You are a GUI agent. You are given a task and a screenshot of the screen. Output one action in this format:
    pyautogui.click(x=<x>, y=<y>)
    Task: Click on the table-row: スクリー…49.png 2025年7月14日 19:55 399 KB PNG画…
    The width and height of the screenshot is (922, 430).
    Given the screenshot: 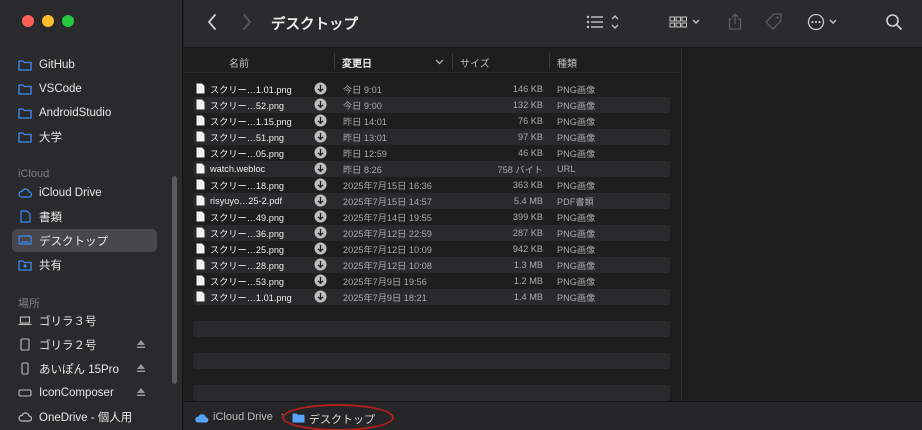 What is the action you would take?
    pyautogui.click(x=431, y=217)
    